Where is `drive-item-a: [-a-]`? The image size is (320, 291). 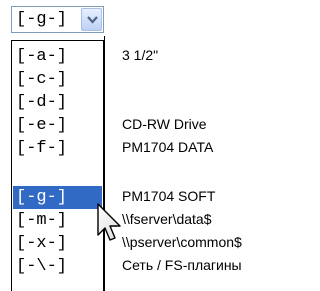 drive-item-a: [-a-] is located at coordinates (57, 56).